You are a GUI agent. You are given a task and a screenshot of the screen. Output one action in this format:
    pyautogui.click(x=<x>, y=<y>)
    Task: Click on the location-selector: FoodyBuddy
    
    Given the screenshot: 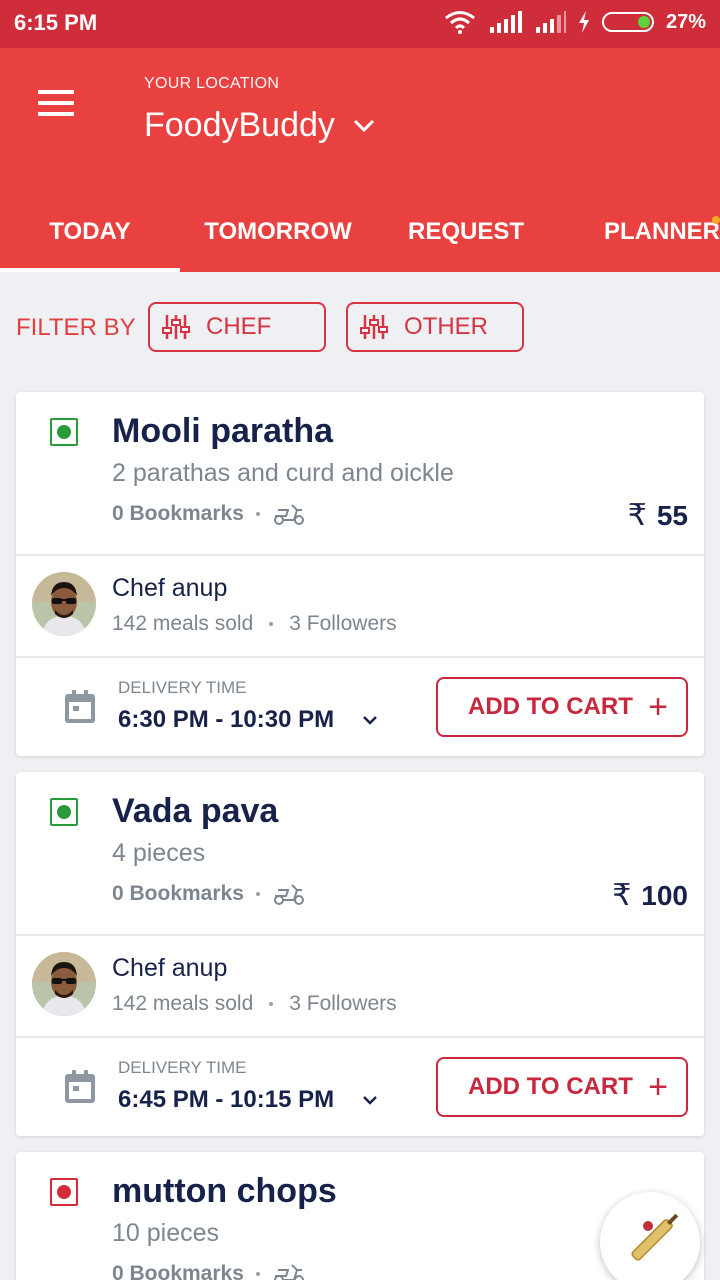 What is the action you would take?
    pyautogui.click(x=259, y=125)
    